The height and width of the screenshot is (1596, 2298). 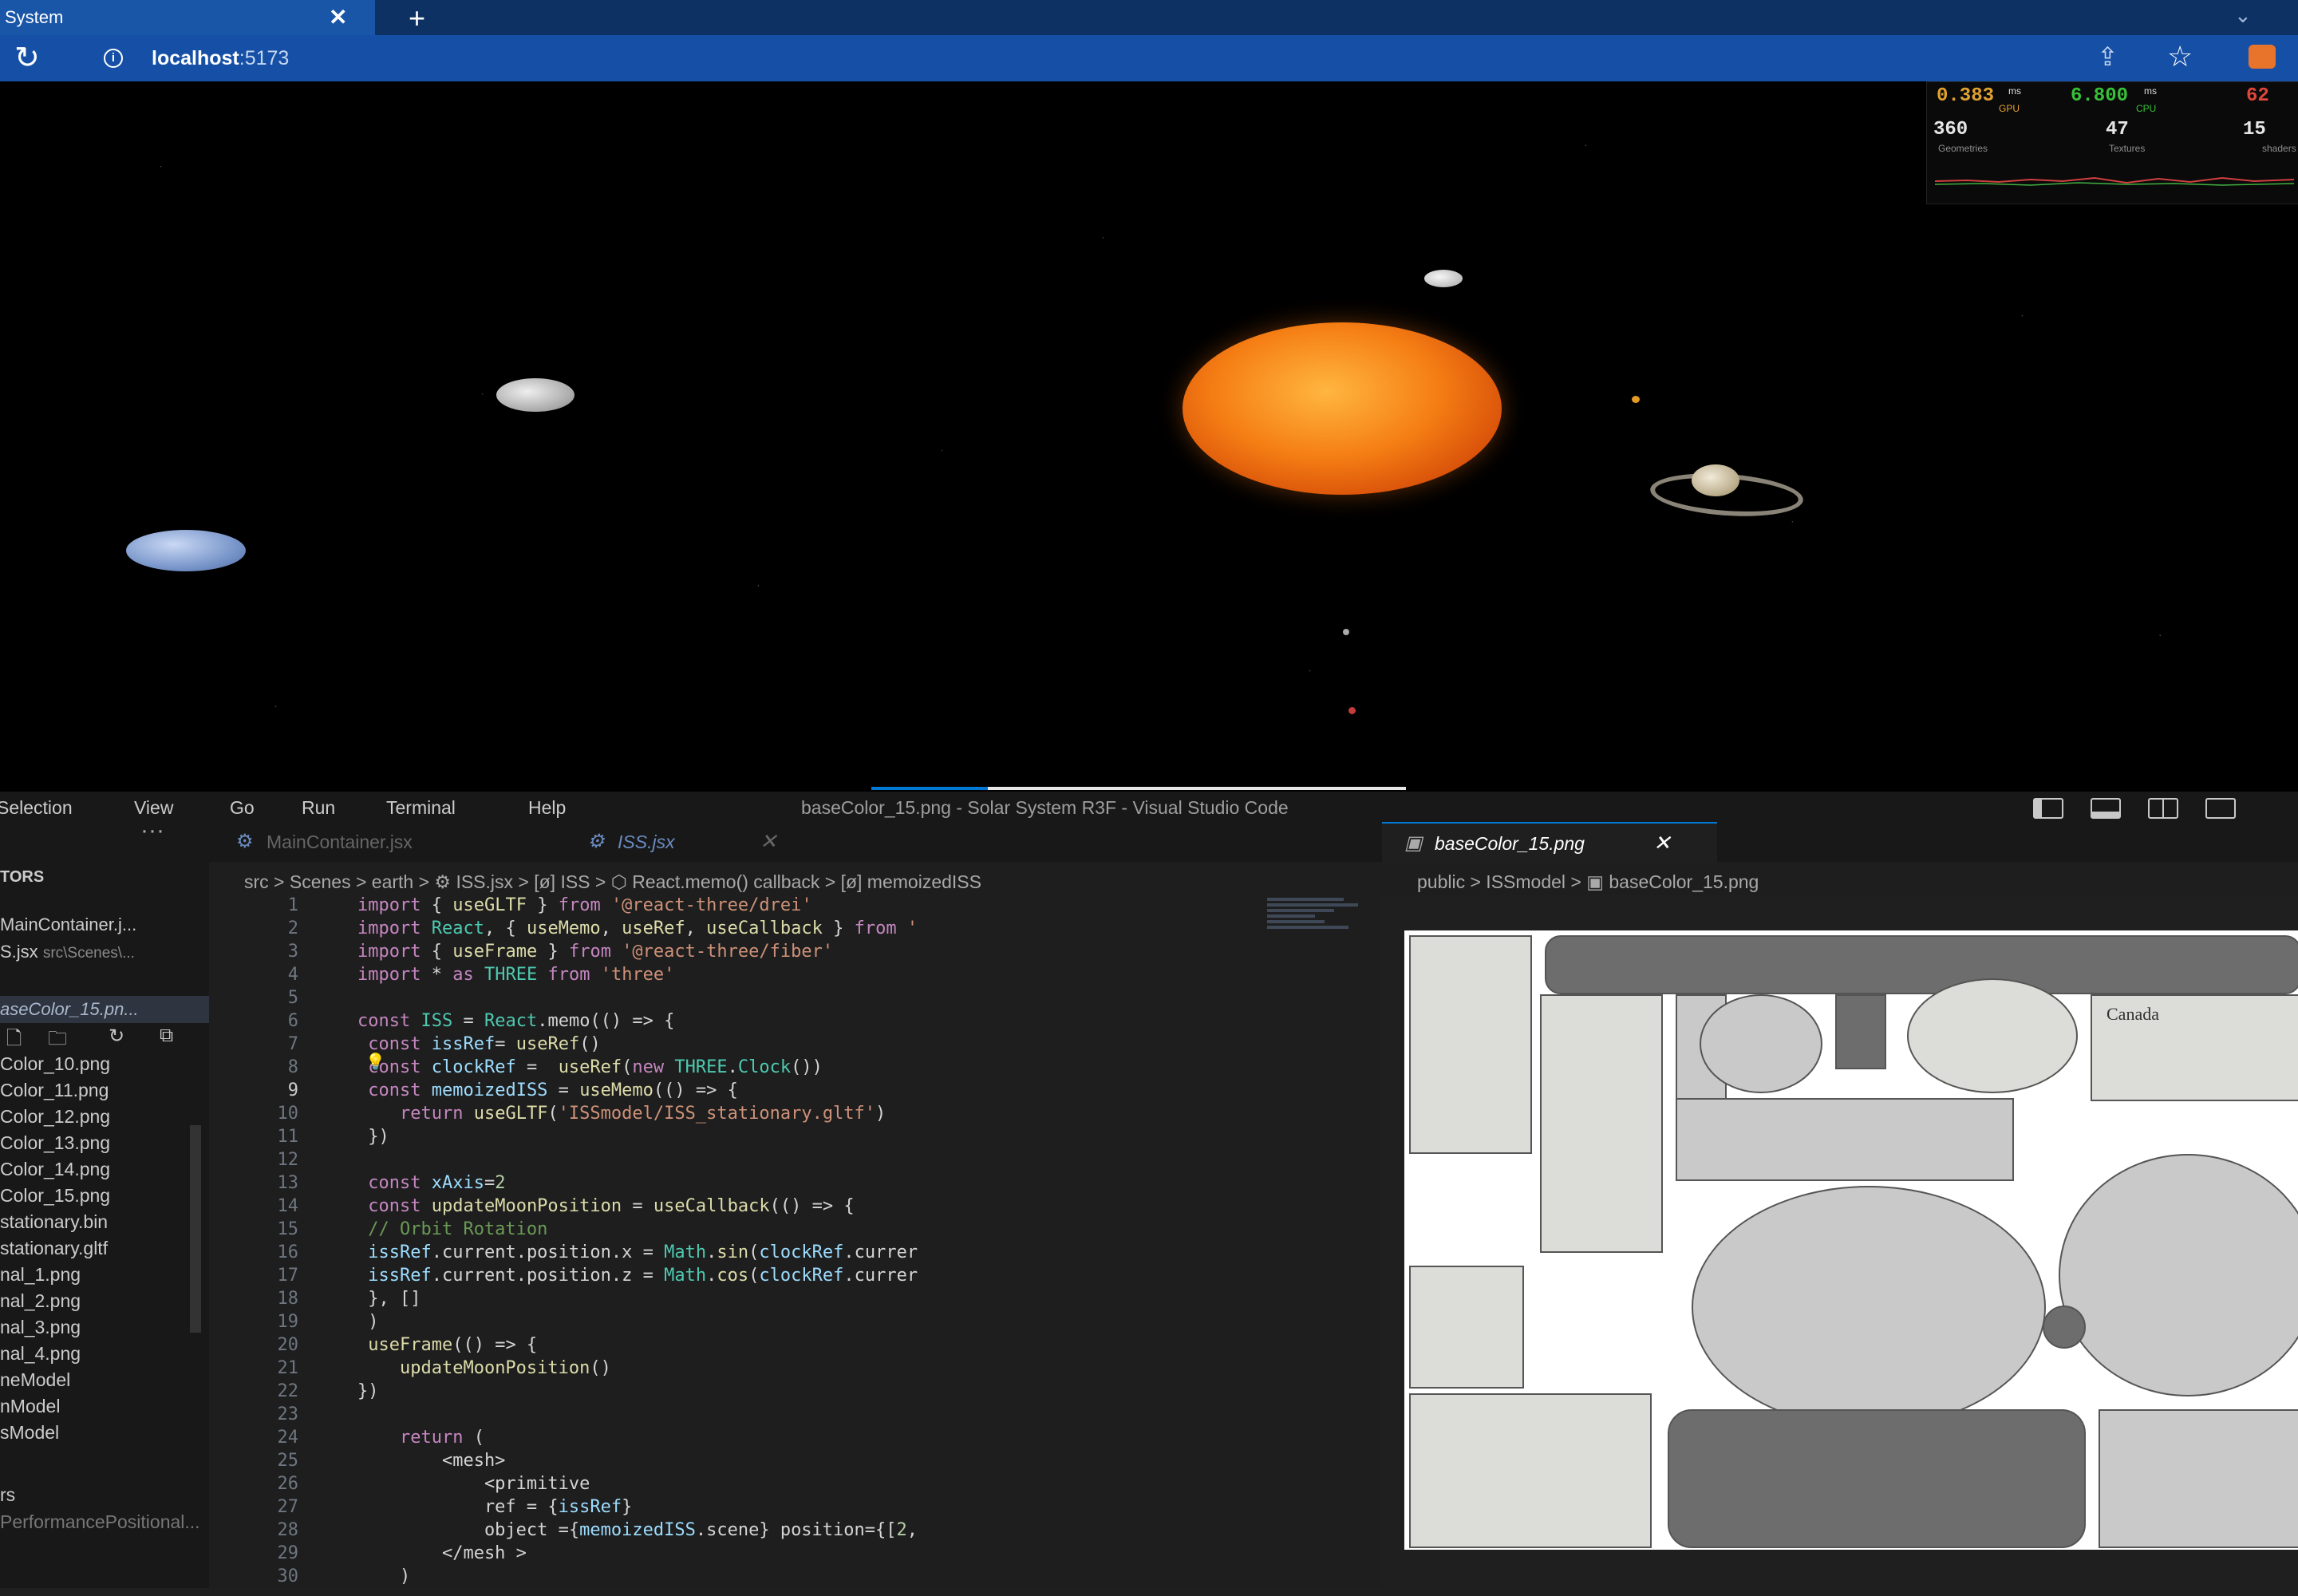 What do you see at coordinates (2106, 808) in the screenshot?
I see `toggle-panel-icon` at bounding box center [2106, 808].